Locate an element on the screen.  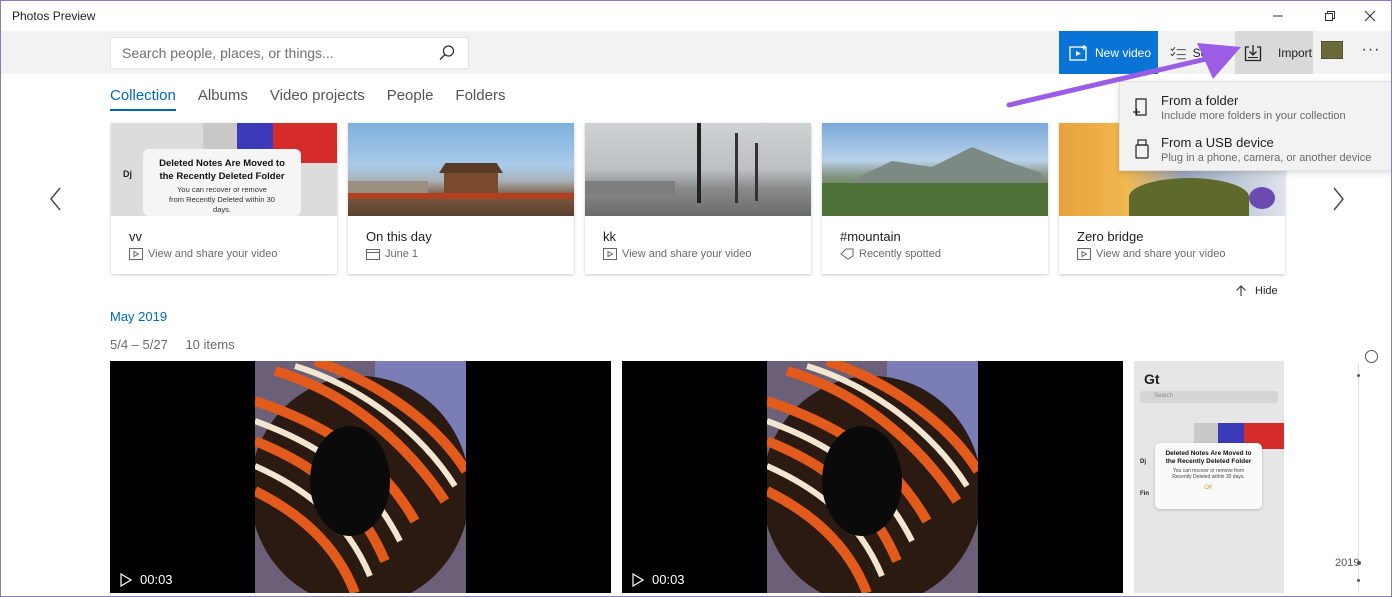
tab-video-projects: Video projects is located at coordinates (317, 97).